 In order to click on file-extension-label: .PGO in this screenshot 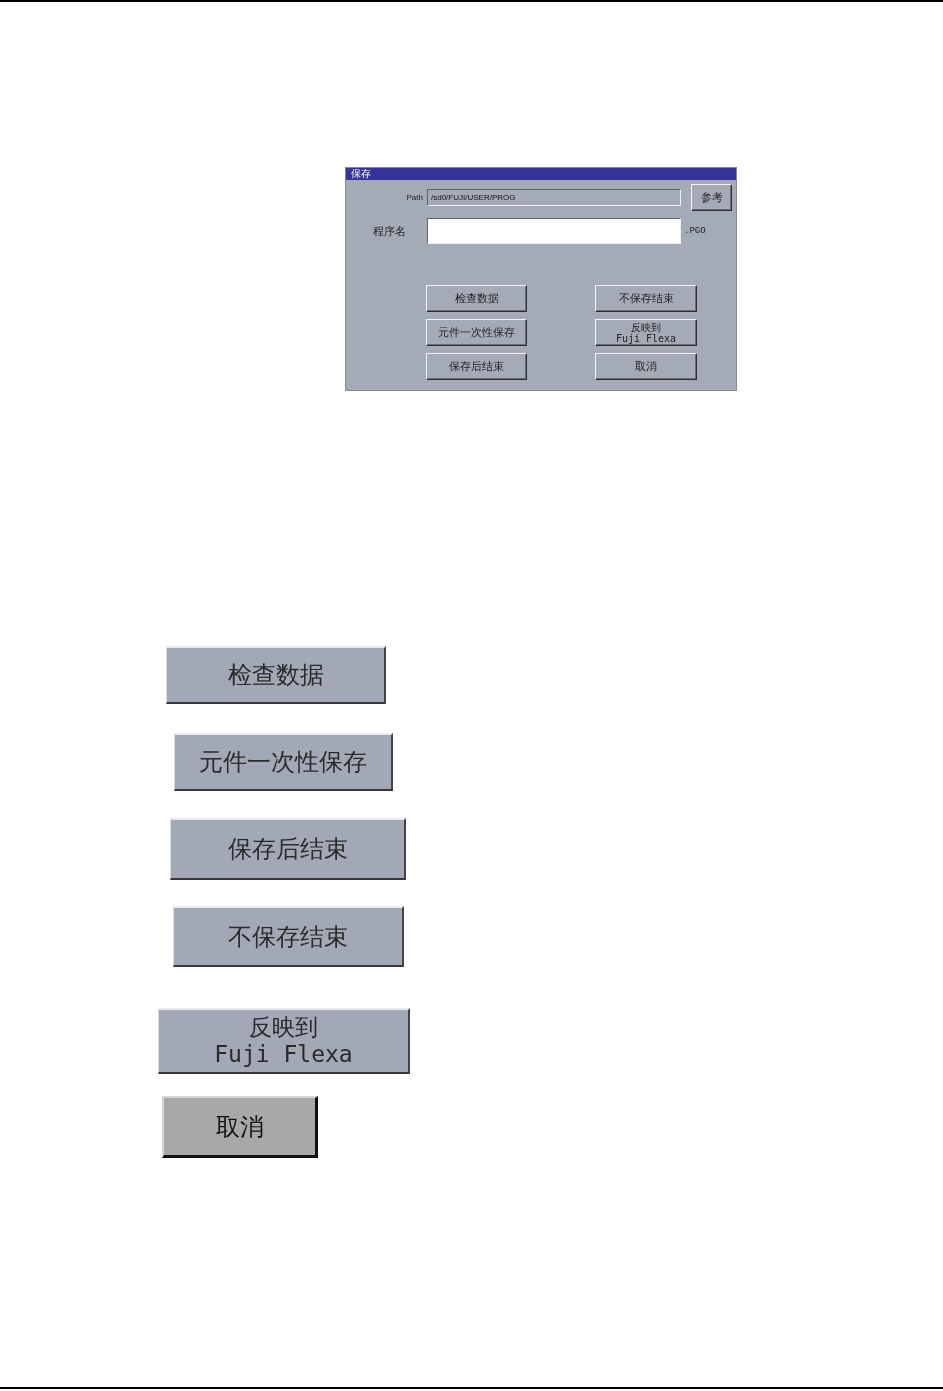, I will do `click(695, 231)`.